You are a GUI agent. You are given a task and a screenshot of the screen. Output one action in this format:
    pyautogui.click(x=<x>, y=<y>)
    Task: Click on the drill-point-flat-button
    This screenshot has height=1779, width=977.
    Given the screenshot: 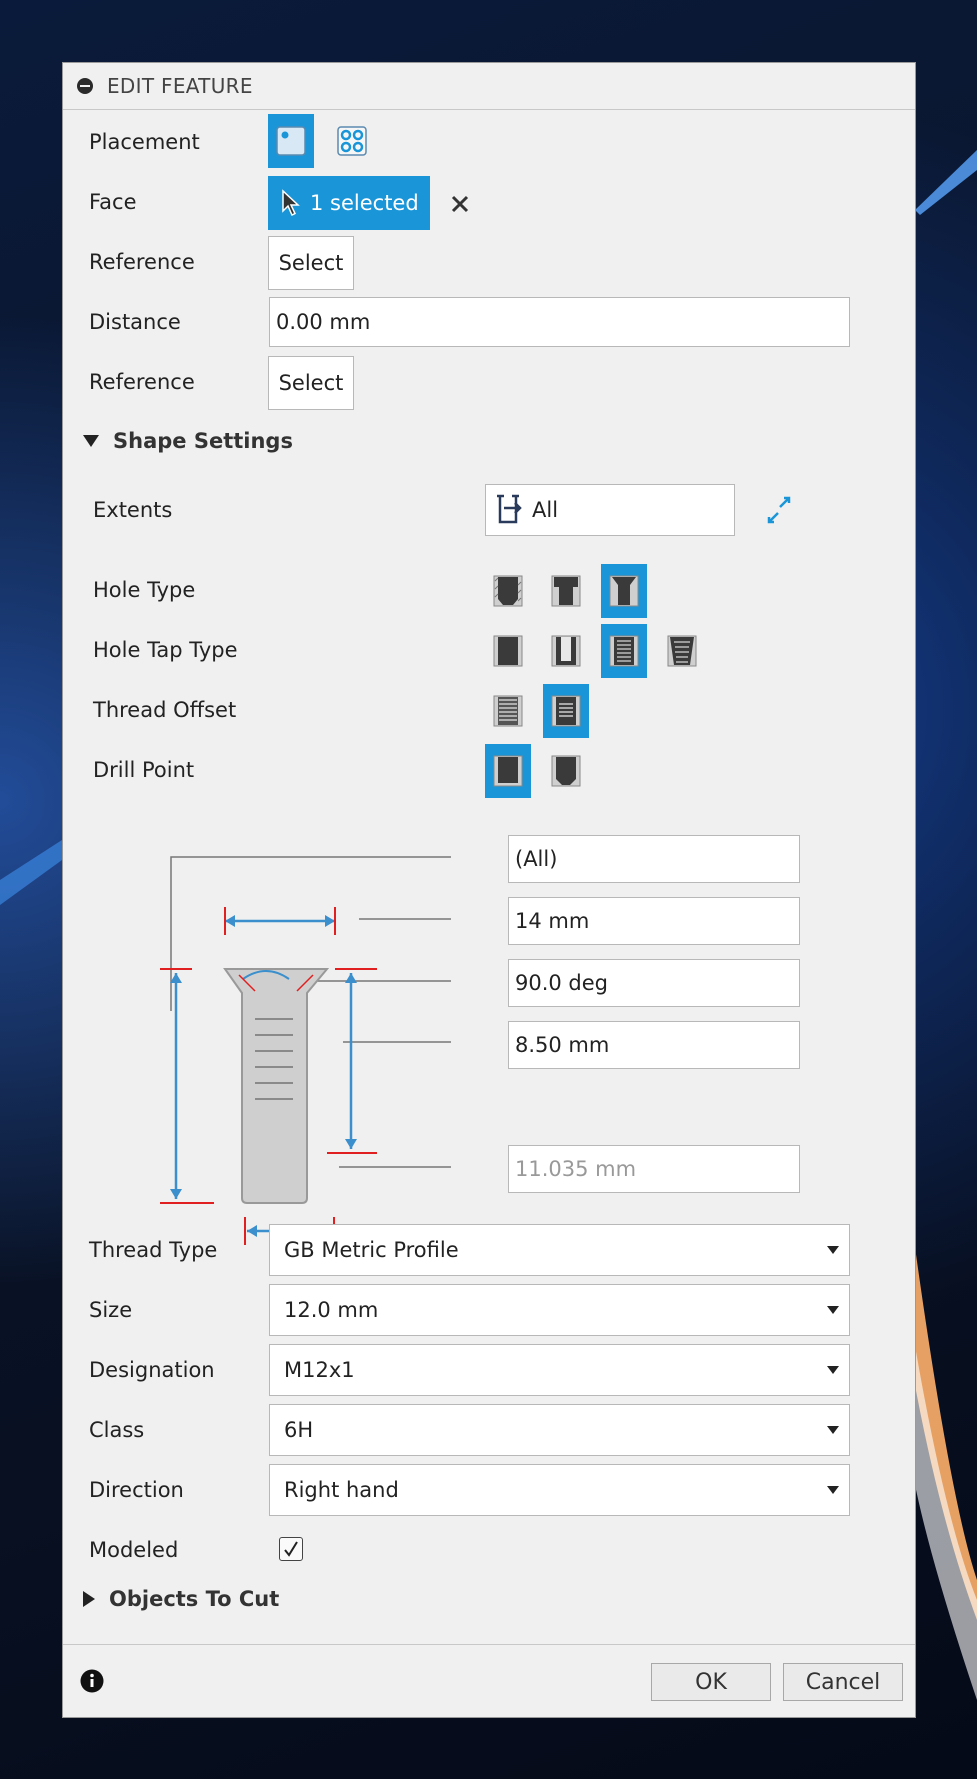 What is the action you would take?
    pyautogui.click(x=508, y=771)
    